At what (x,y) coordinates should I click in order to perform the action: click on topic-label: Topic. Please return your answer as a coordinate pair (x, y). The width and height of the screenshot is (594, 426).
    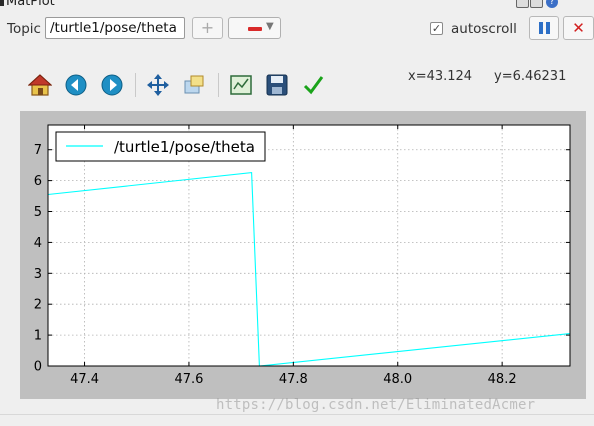
    Looking at the image, I should click on (24, 29).